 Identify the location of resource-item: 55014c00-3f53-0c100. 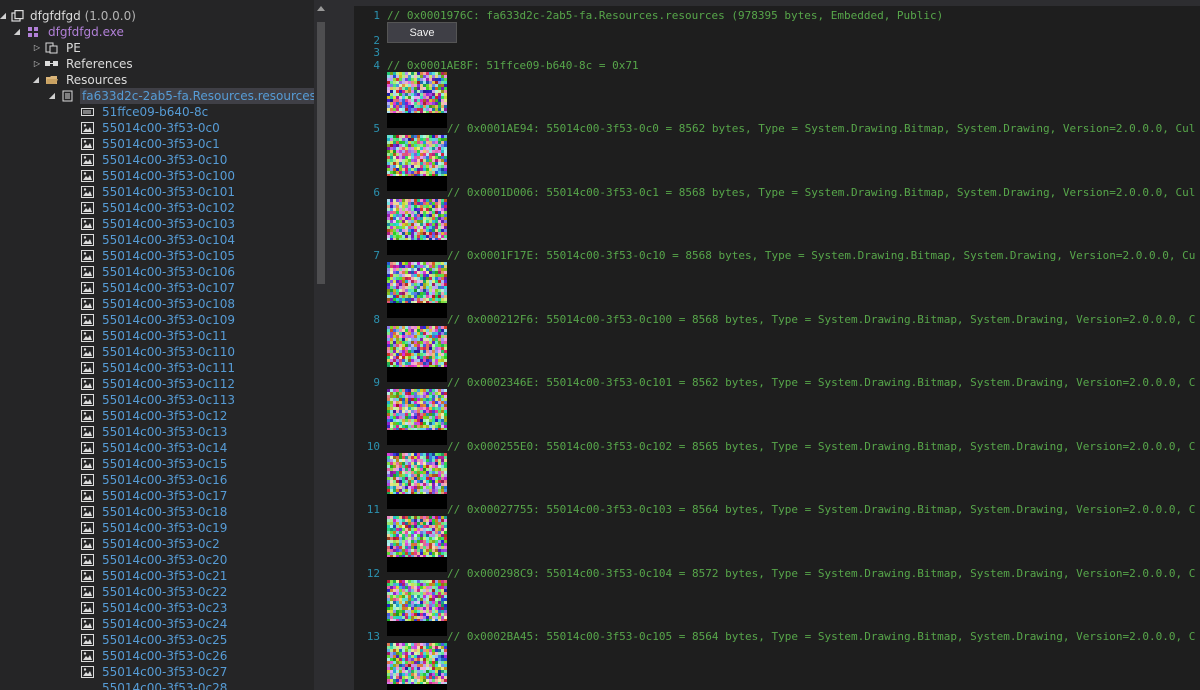
(157, 176).